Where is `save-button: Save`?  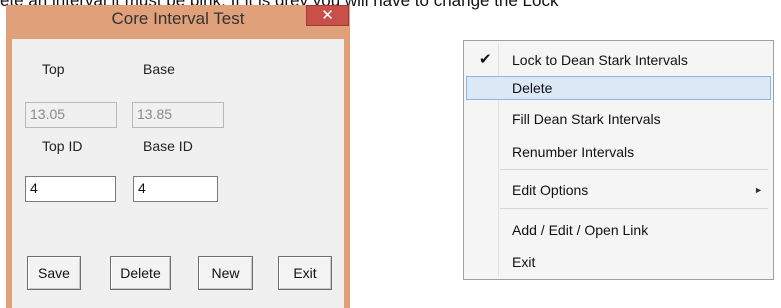 save-button: Save is located at coordinates (54, 273).